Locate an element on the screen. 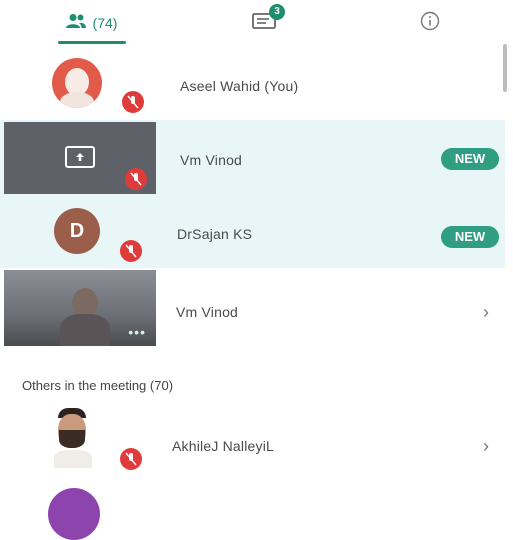 The width and height of the screenshot is (513, 540). screen-share-icon is located at coordinates (80, 157).